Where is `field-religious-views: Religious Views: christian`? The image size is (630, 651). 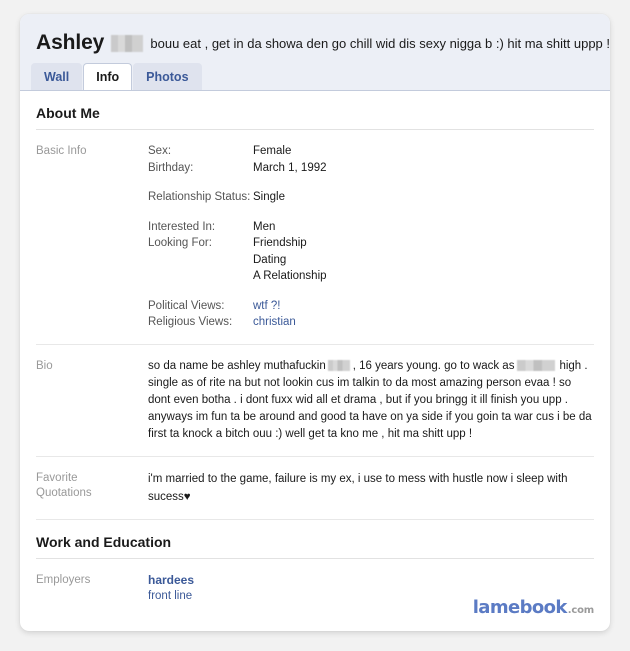 field-religious-views: Religious Views: christian is located at coordinates (371, 322).